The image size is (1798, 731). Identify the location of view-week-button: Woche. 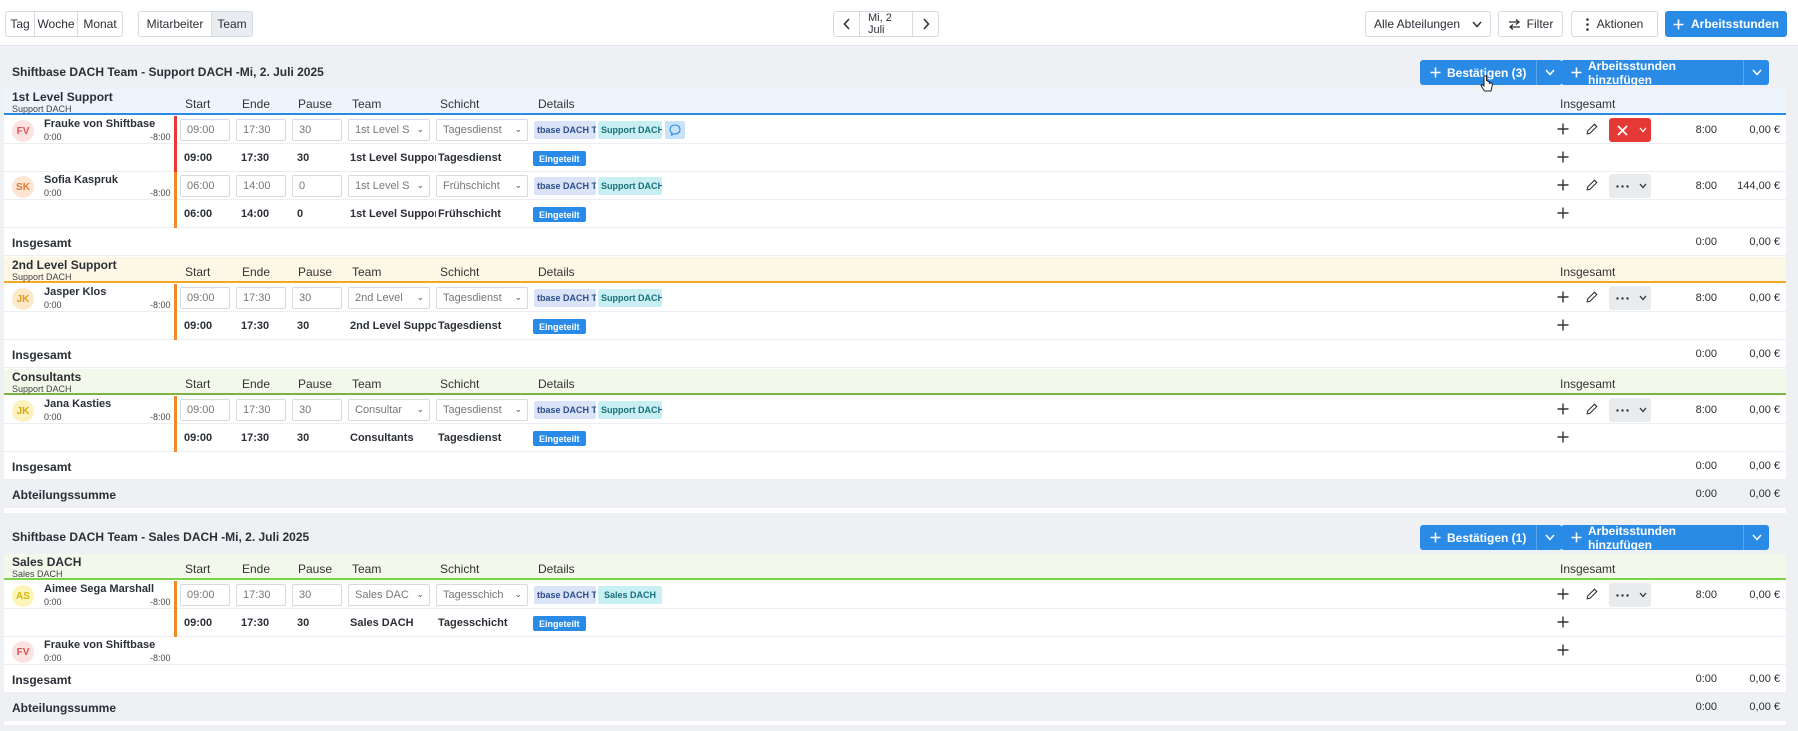
(56, 24).